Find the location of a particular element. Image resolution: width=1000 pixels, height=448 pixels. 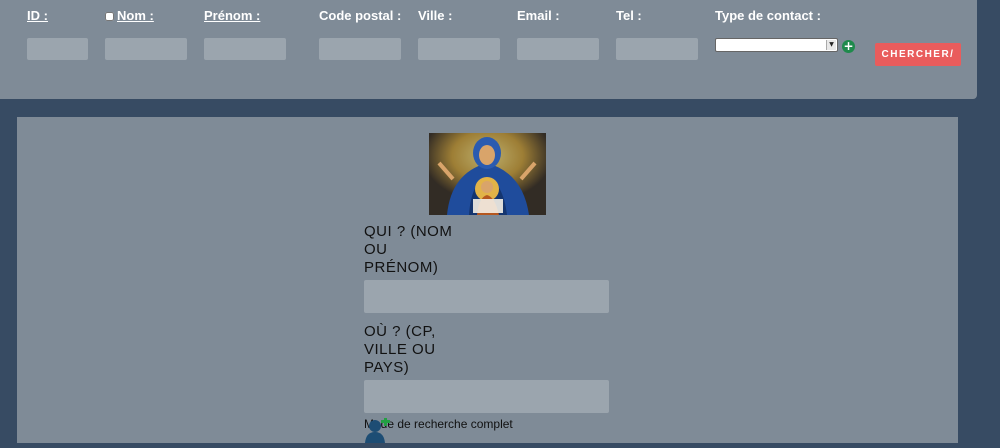

ou-input is located at coordinates (486, 396).